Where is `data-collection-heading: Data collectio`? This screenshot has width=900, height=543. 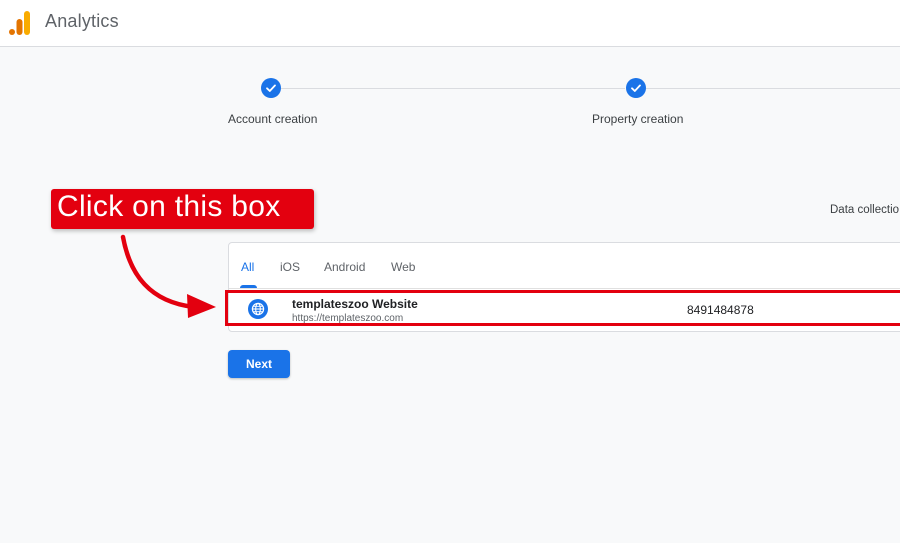 data-collection-heading: Data collectio is located at coordinates (865, 210).